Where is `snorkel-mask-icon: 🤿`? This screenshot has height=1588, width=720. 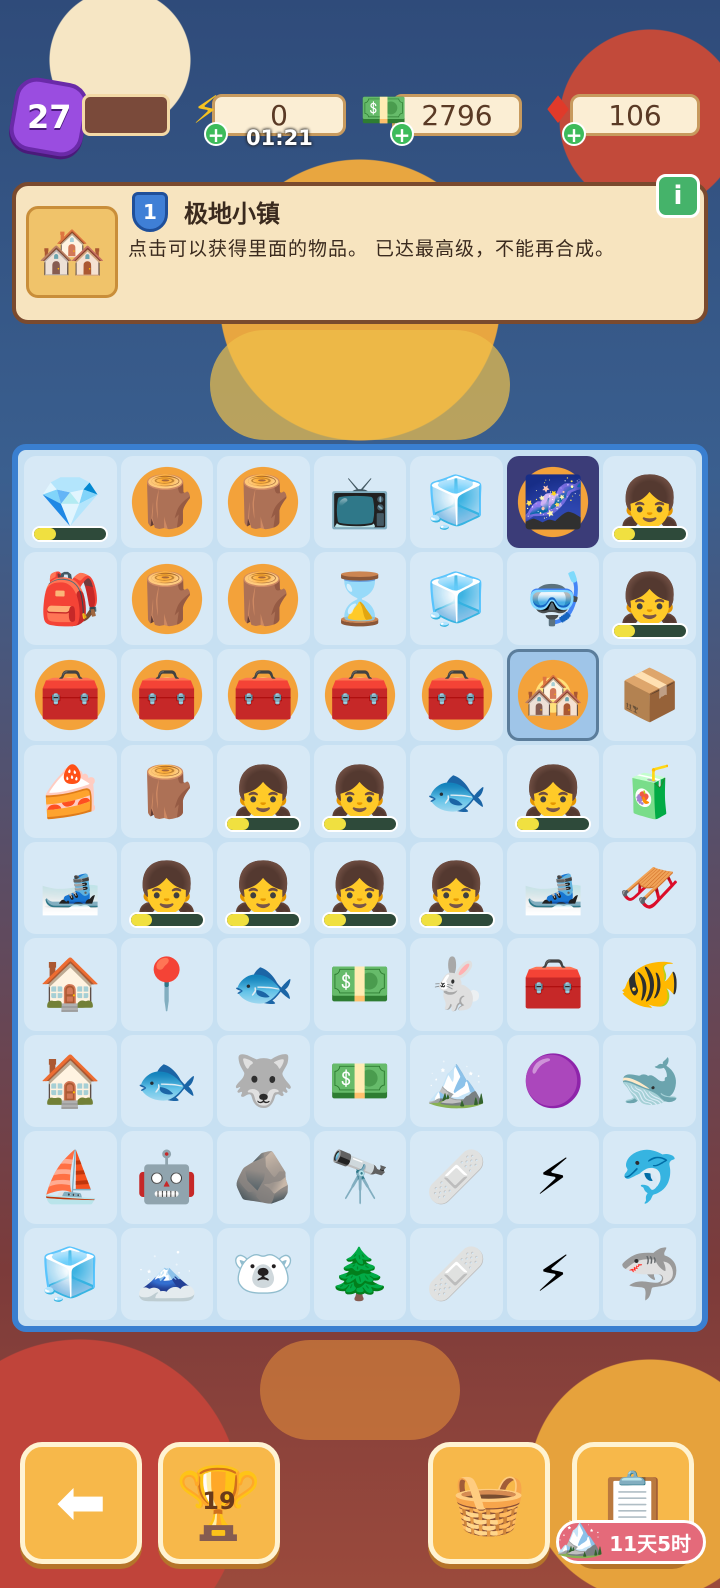 snorkel-mask-icon: 🤿 is located at coordinates (553, 599).